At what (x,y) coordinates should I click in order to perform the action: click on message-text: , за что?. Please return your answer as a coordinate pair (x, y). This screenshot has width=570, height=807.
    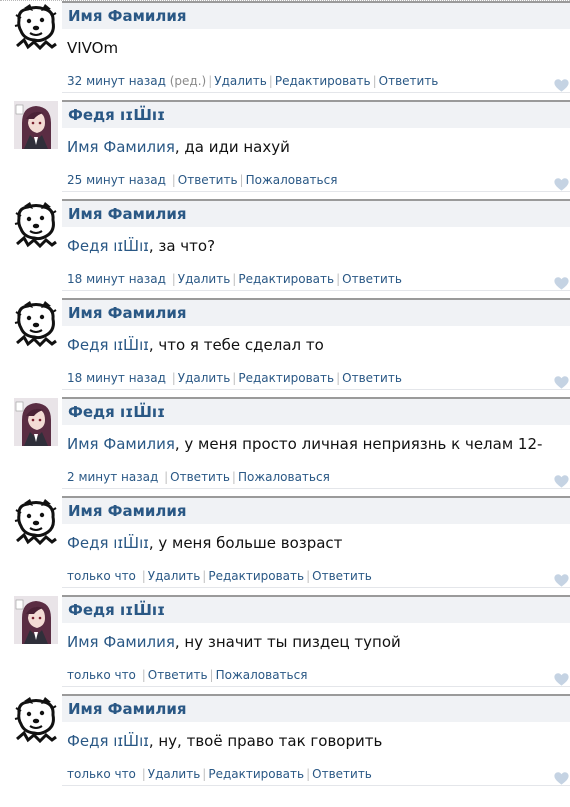
    Looking at the image, I should click on (182, 246).